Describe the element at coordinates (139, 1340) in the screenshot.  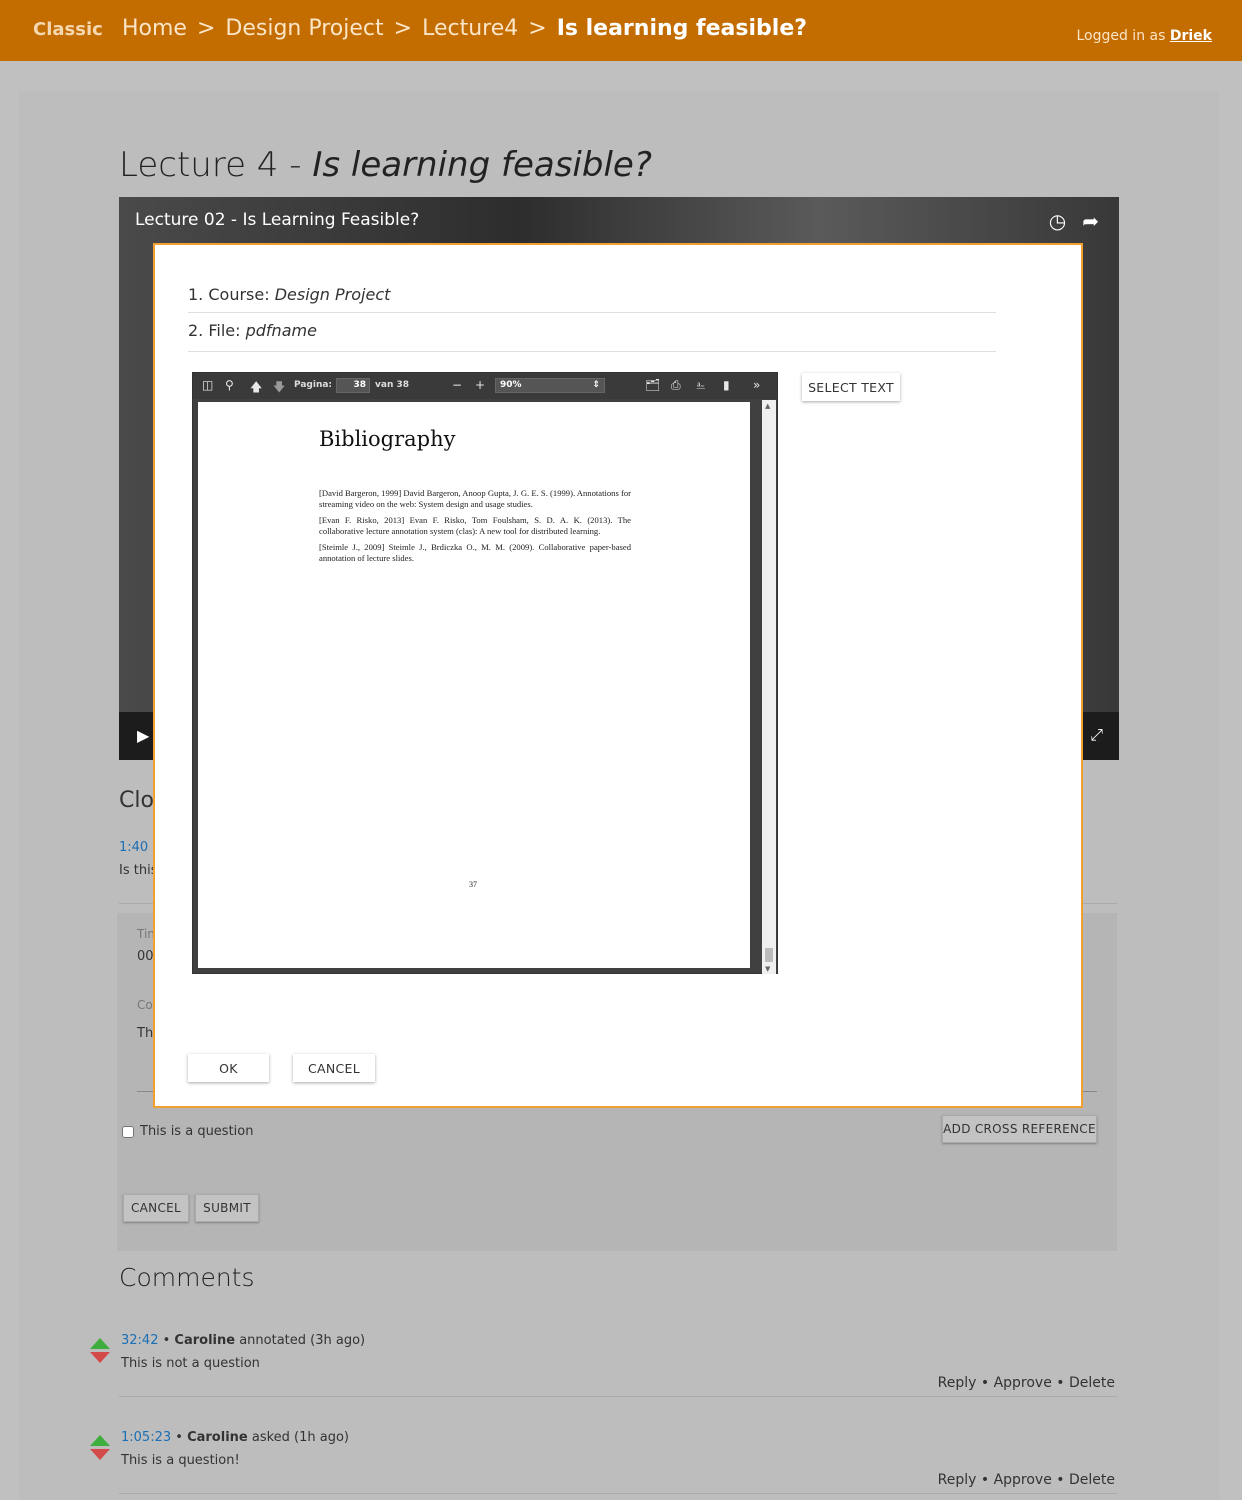
I see `comment-timestamp: 32:42` at that location.